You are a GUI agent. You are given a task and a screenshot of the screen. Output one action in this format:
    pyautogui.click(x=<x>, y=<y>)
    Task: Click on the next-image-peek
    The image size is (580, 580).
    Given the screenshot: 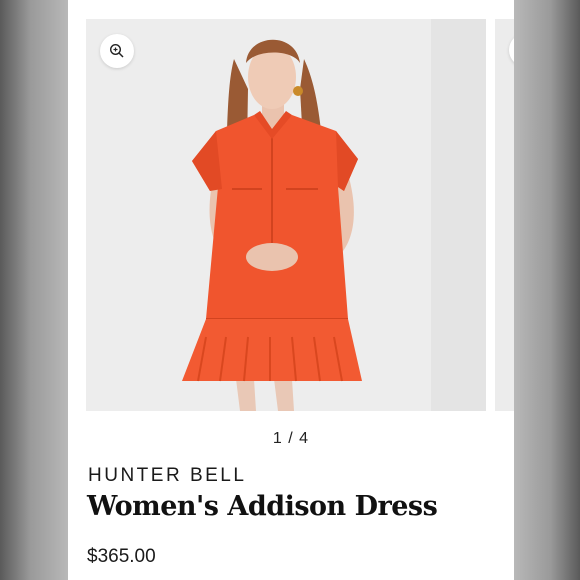 What is the action you would take?
    pyautogui.click(x=504, y=215)
    